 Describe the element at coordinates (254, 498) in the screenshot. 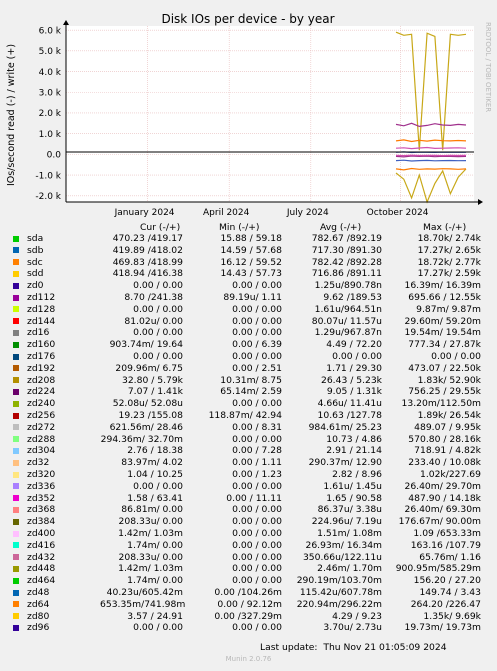

I see `legend-min-value: 0.00 / 11.11` at that location.